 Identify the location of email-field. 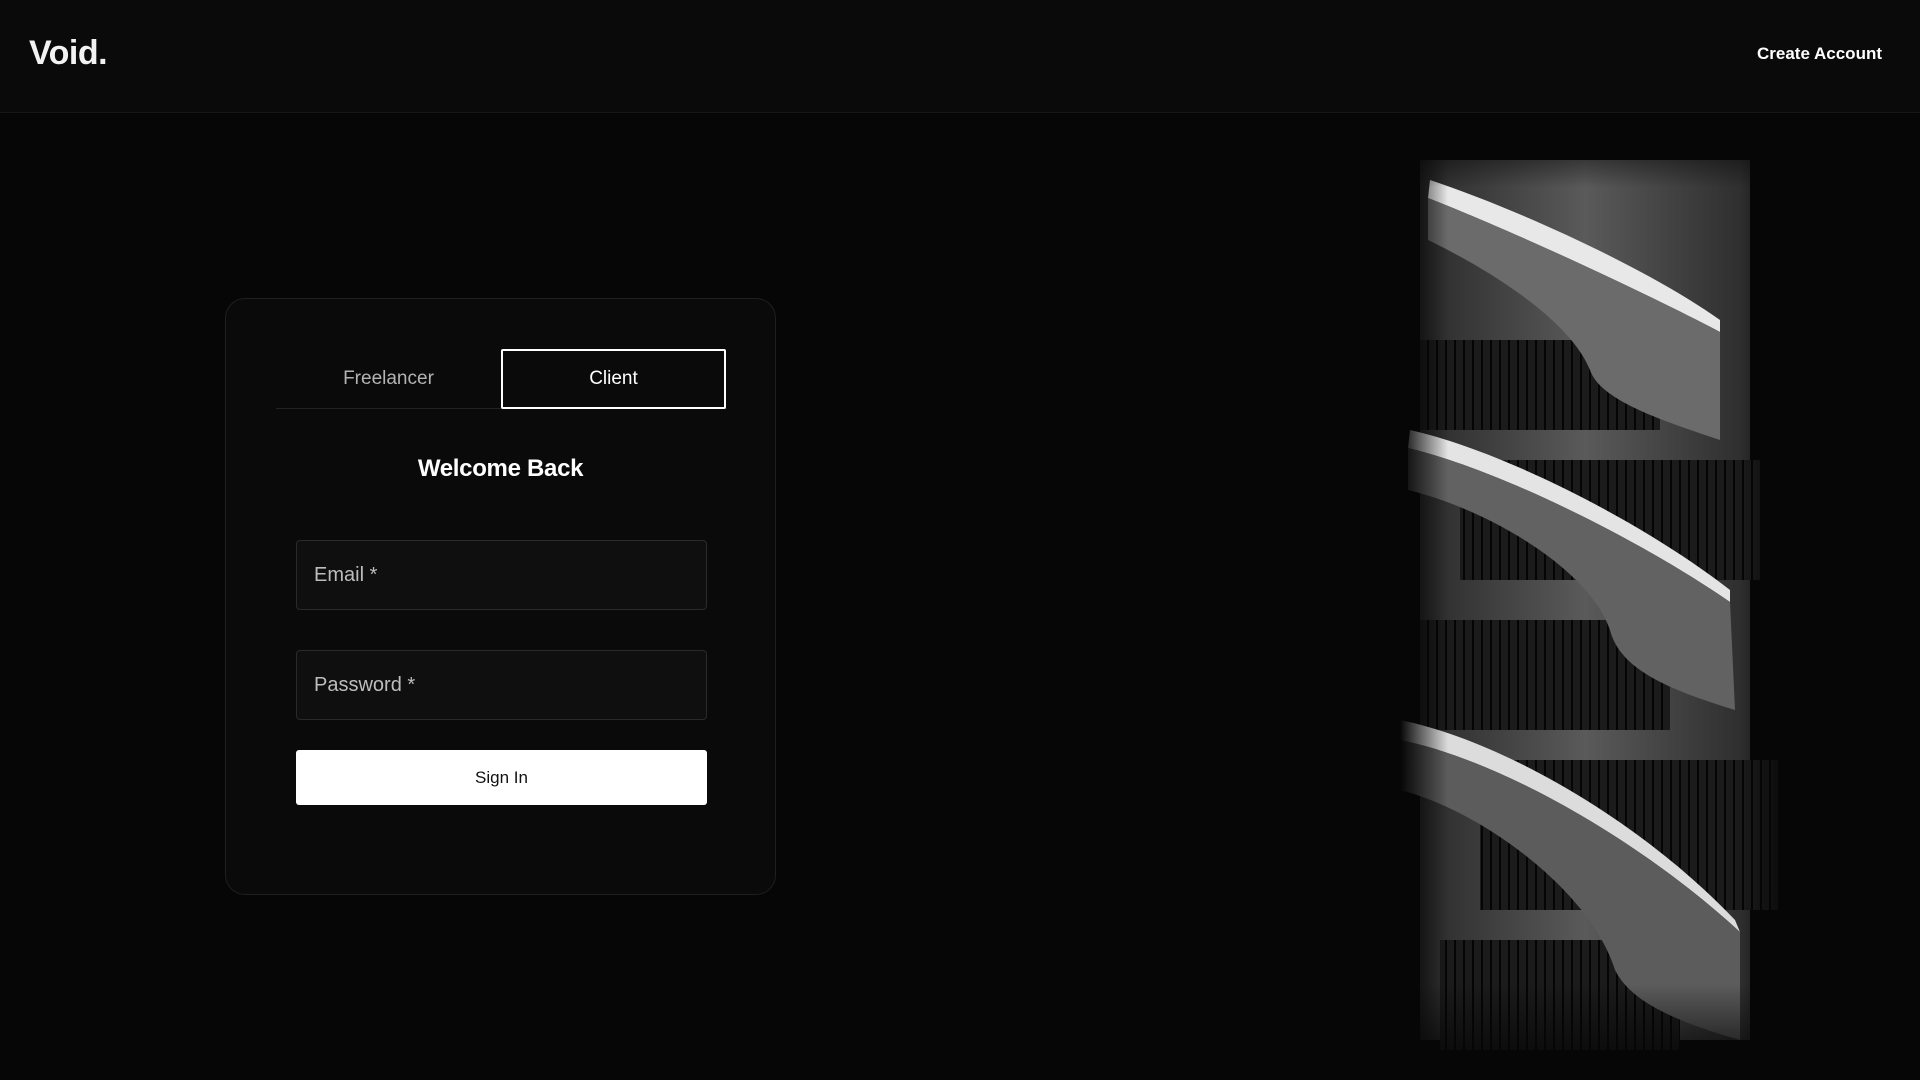
(501, 575).